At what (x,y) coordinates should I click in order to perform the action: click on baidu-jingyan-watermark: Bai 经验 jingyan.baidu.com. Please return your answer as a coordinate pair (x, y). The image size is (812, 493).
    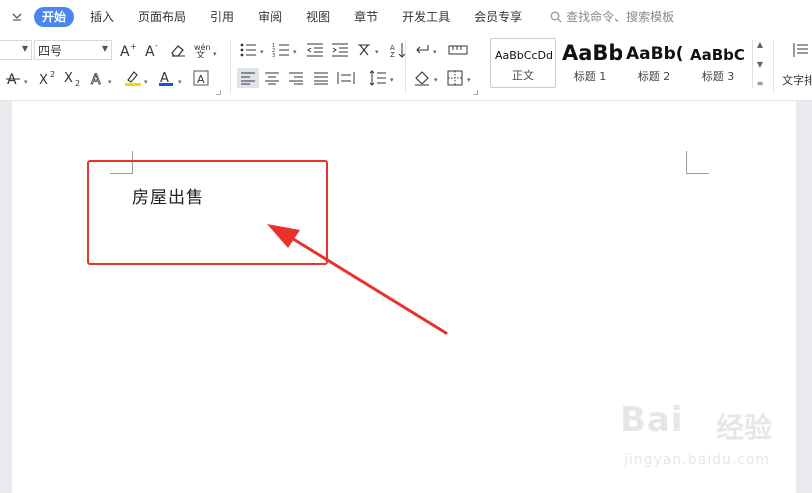
    Looking at the image, I should click on (715, 445).